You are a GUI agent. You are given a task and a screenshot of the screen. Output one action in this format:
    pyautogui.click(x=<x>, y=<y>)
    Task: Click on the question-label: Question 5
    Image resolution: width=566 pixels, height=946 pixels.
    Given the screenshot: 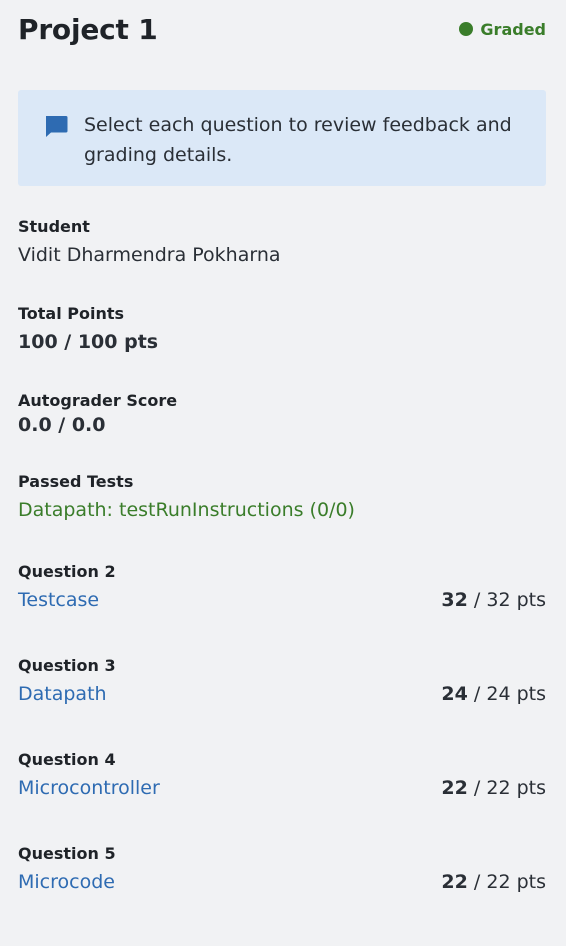 What is the action you would take?
    pyautogui.click(x=67, y=853)
    